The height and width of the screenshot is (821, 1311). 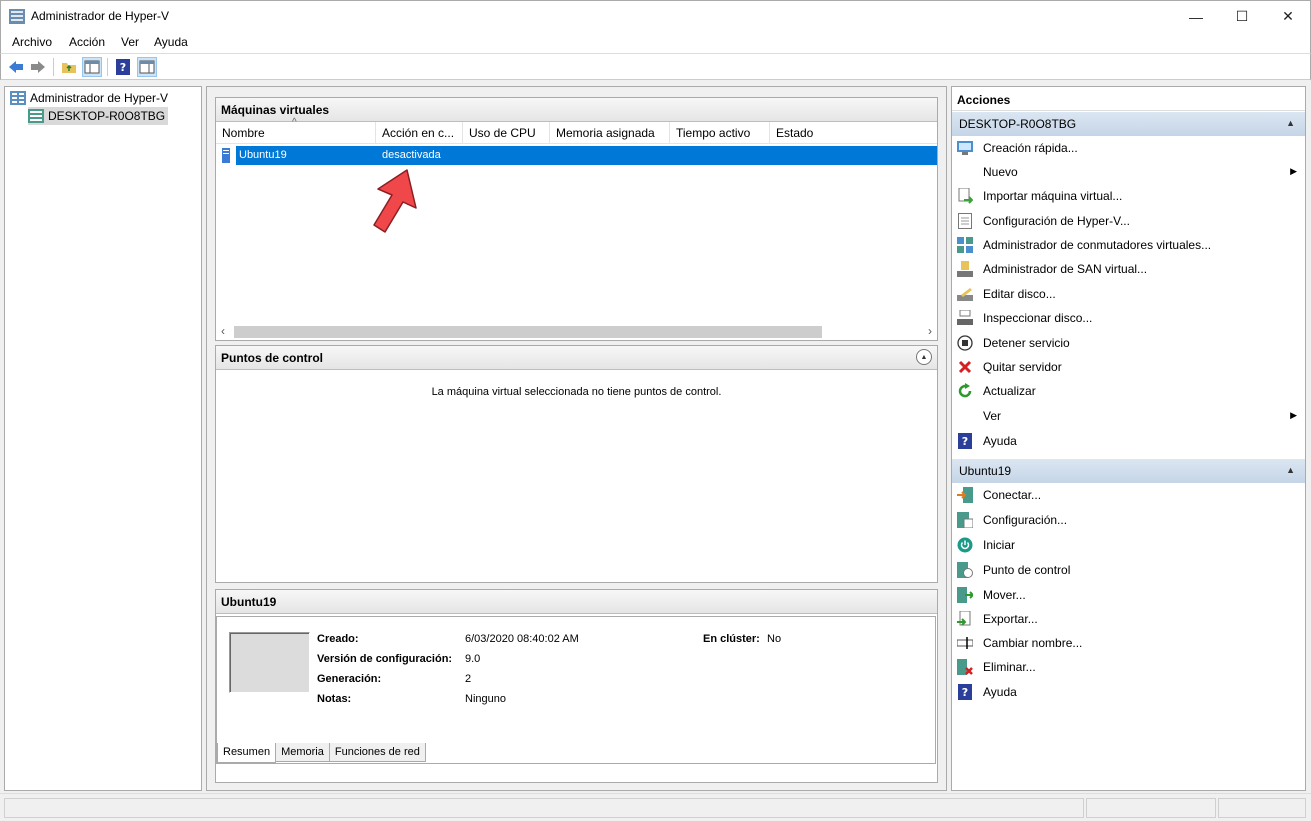 What do you see at coordinates (965, 196) in the screenshot?
I see `import-icon` at bounding box center [965, 196].